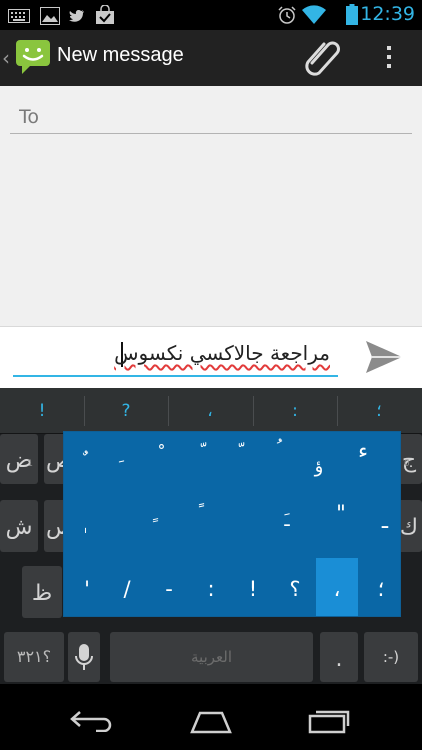 This screenshot has width=422, height=750. I want to click on symbols-key: ؟٣٢١, so click(34, 657).